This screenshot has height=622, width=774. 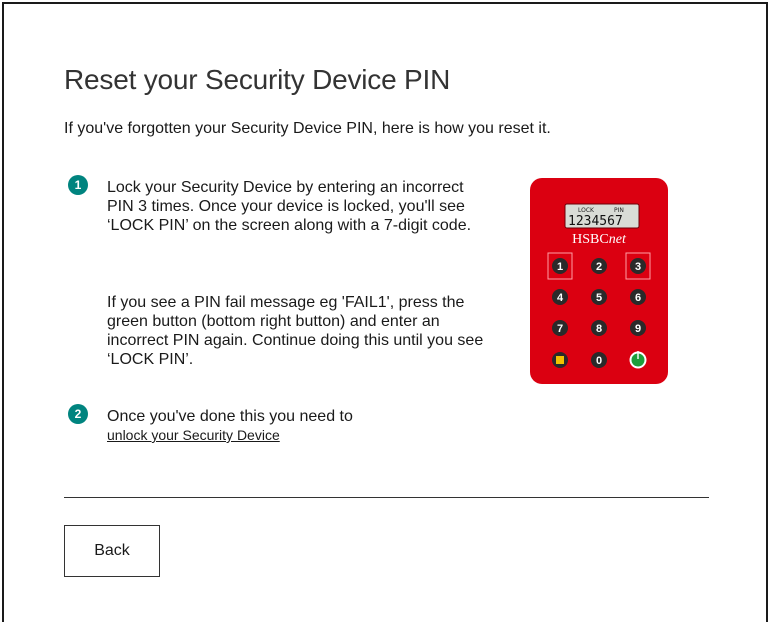 What do you see at coordinates (560, 360) in the screenshot?
I see `yellow-square-icon` at bounding box center [560, 360].